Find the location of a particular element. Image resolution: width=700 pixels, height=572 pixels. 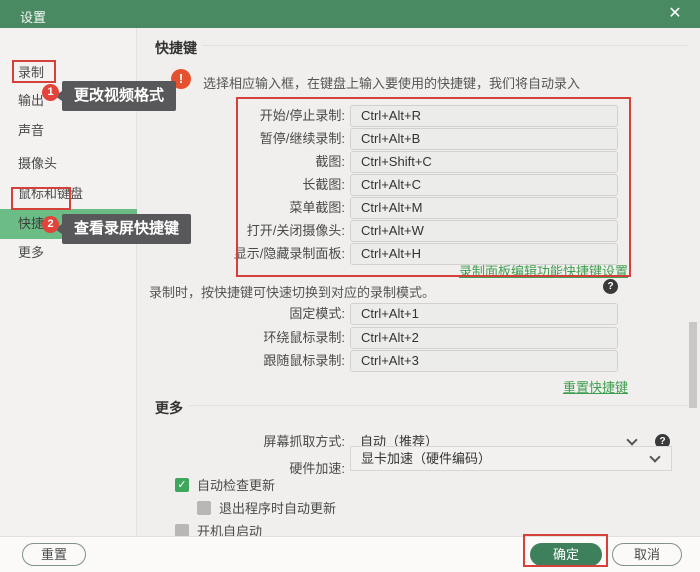

hotkey-label: 截图: is located at coordinates (330, 161).